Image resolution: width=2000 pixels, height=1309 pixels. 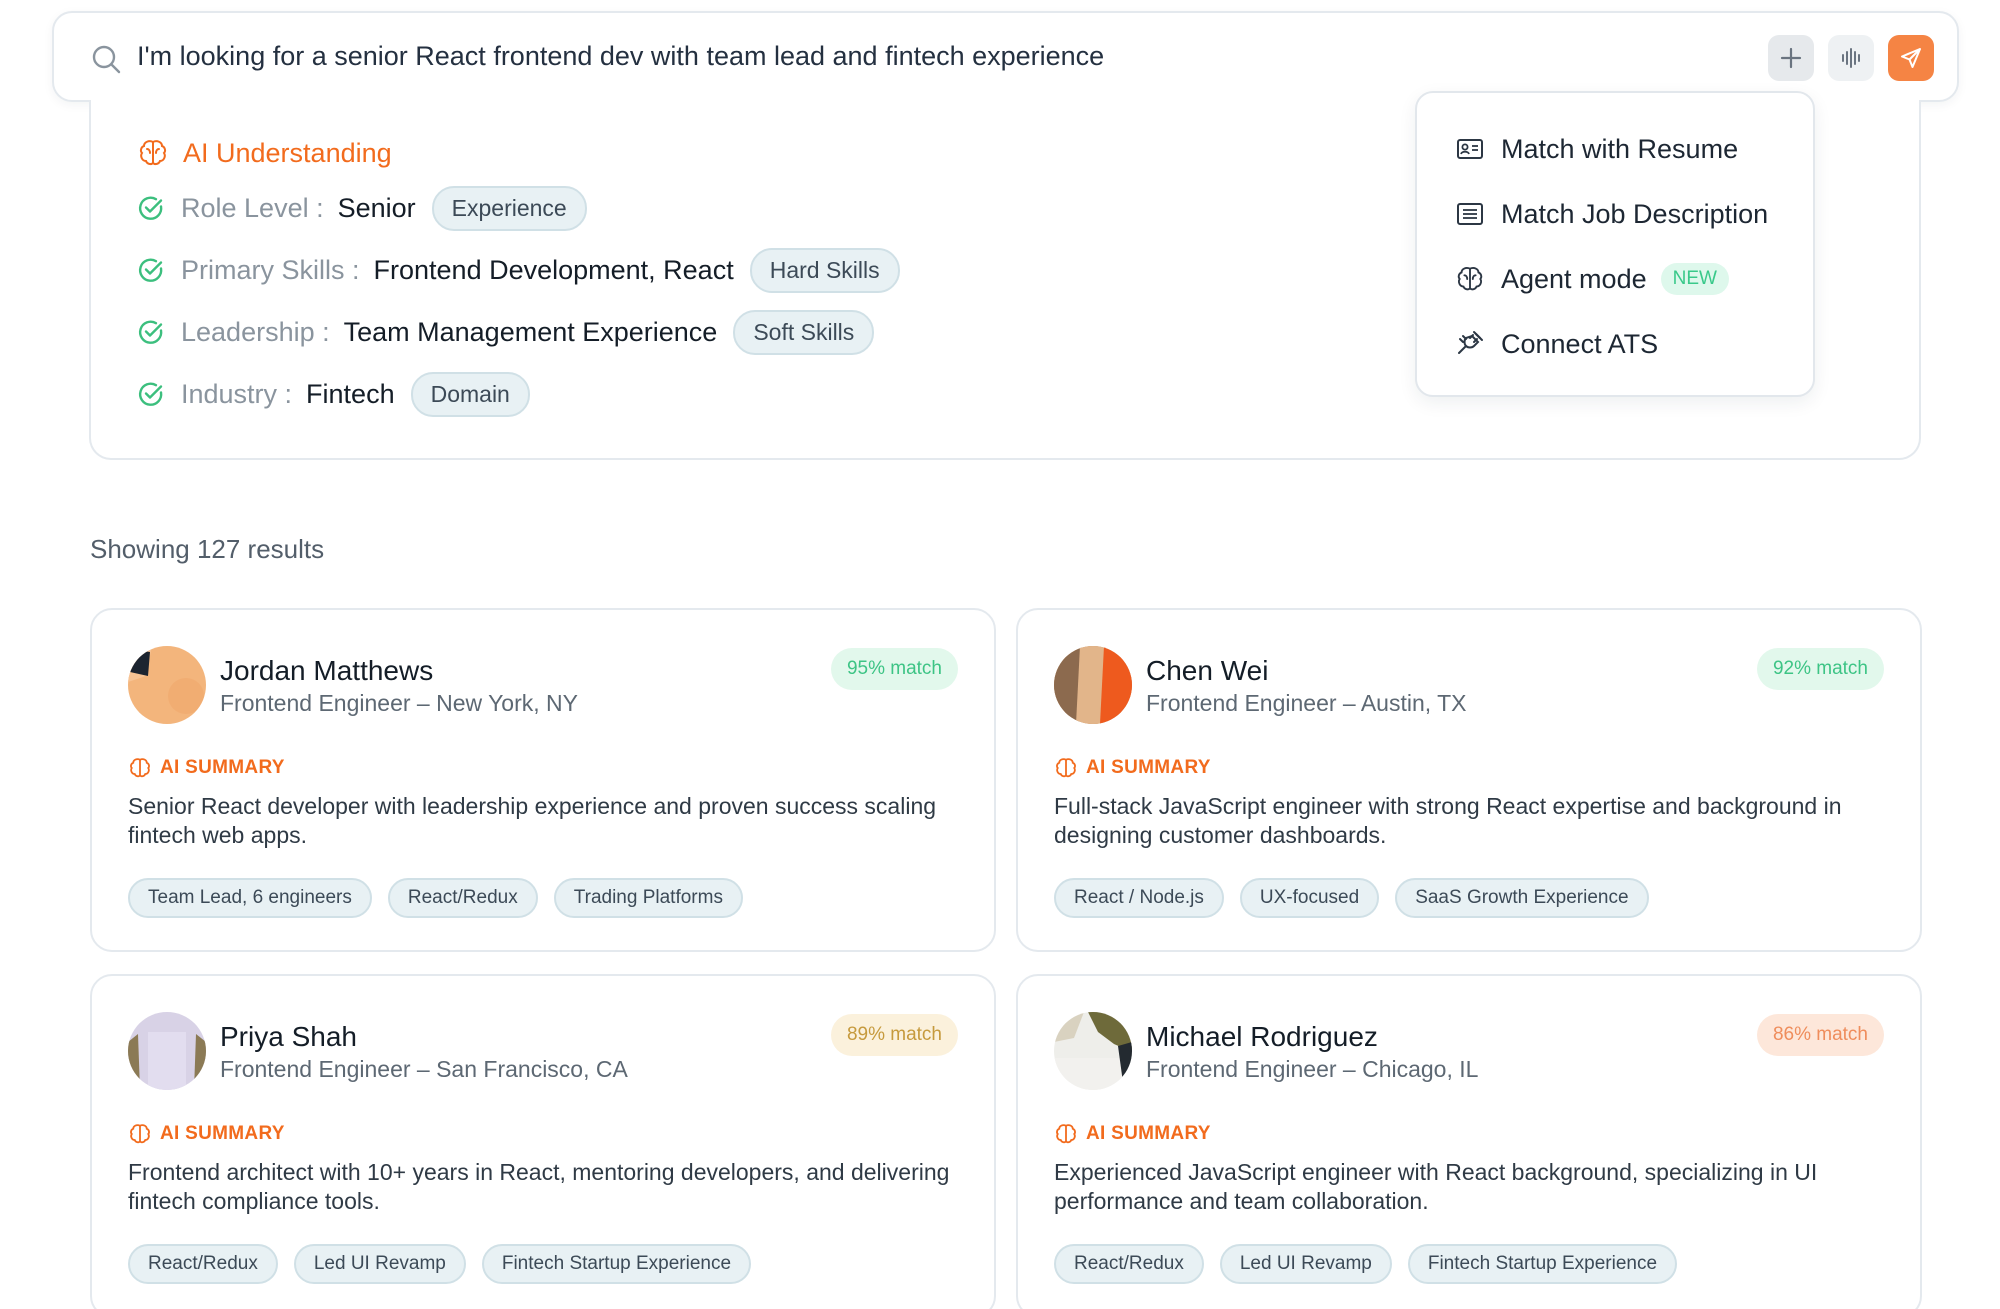 What do you see at coordinates (1470, 342) in the screenshot?
I see `plug-icon` at bounding box center [1470, 342].